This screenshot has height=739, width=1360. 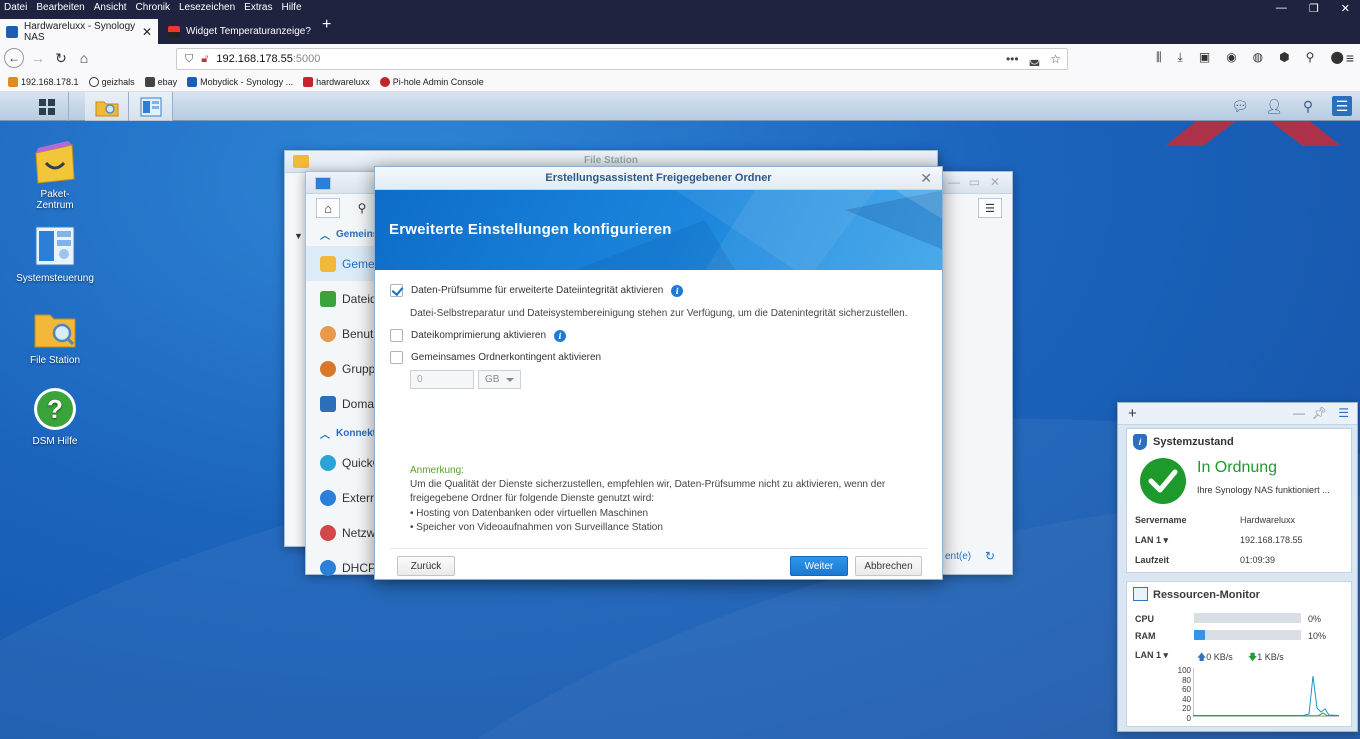 I want to click on adblock-icon: ⬢, so click(x=1284, y=57).